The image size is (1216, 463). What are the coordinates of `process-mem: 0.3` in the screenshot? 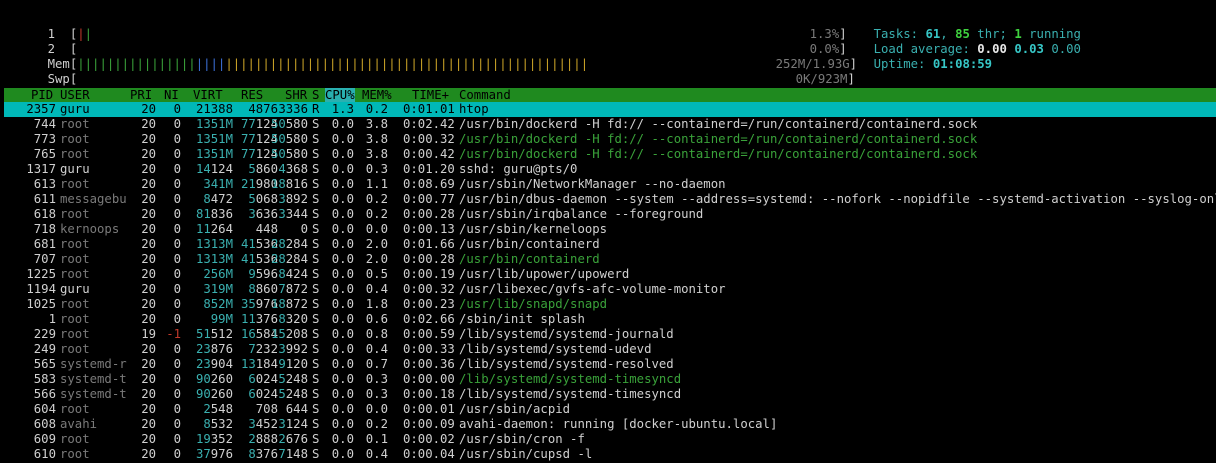 It's located at (376, 169).